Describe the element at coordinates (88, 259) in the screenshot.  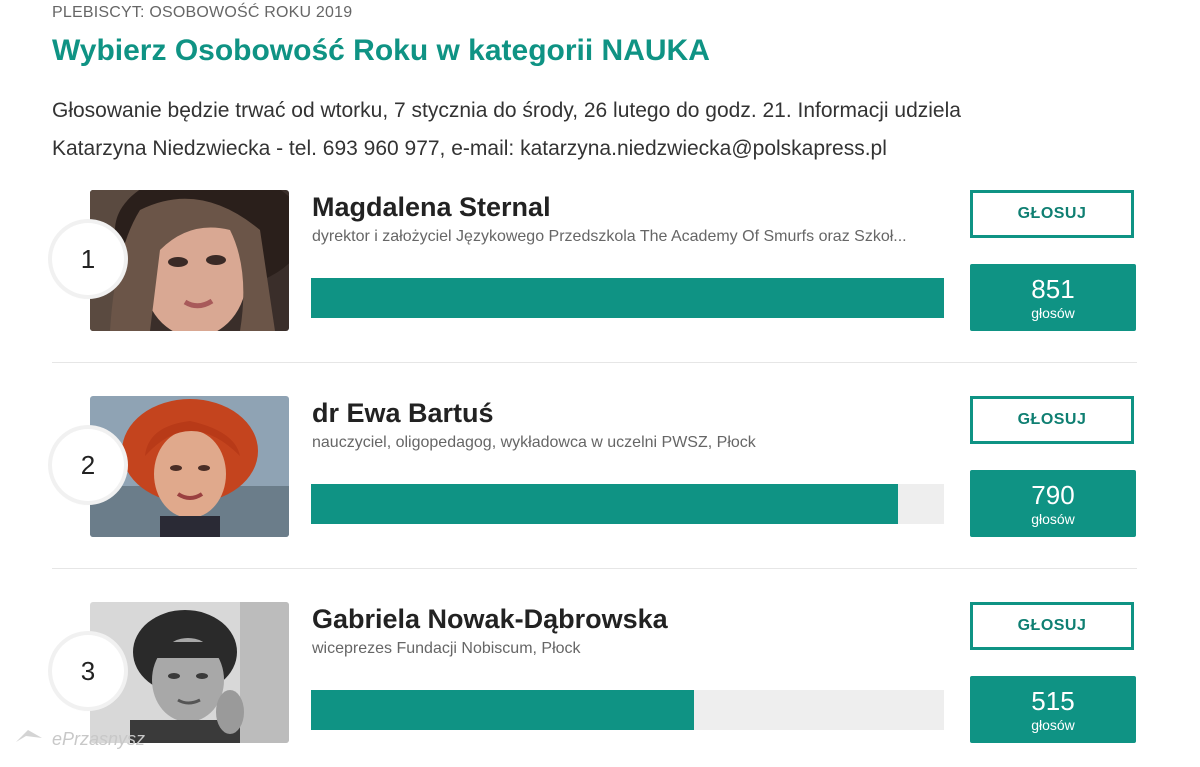
I see `rank-badge: 1` at that location.